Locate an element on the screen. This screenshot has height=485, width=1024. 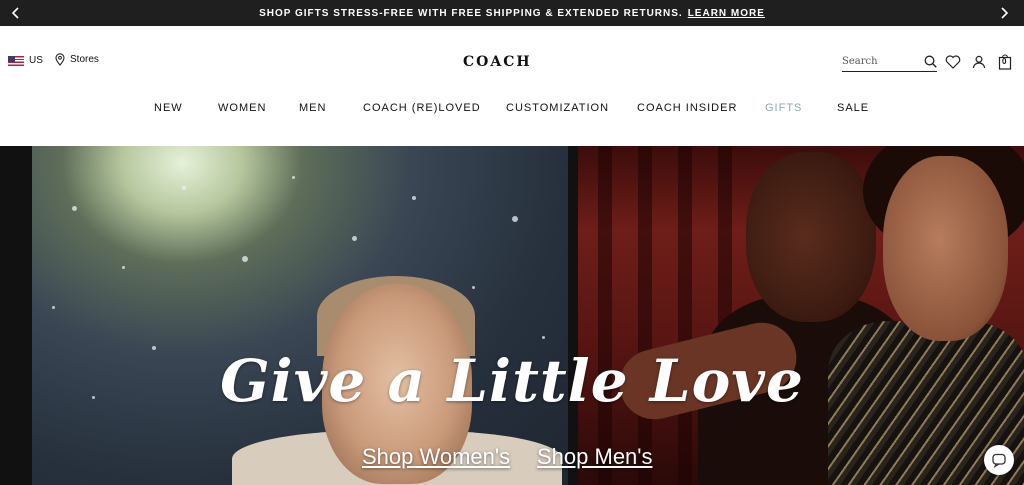
chat-button is located at coordinates (999, 460).